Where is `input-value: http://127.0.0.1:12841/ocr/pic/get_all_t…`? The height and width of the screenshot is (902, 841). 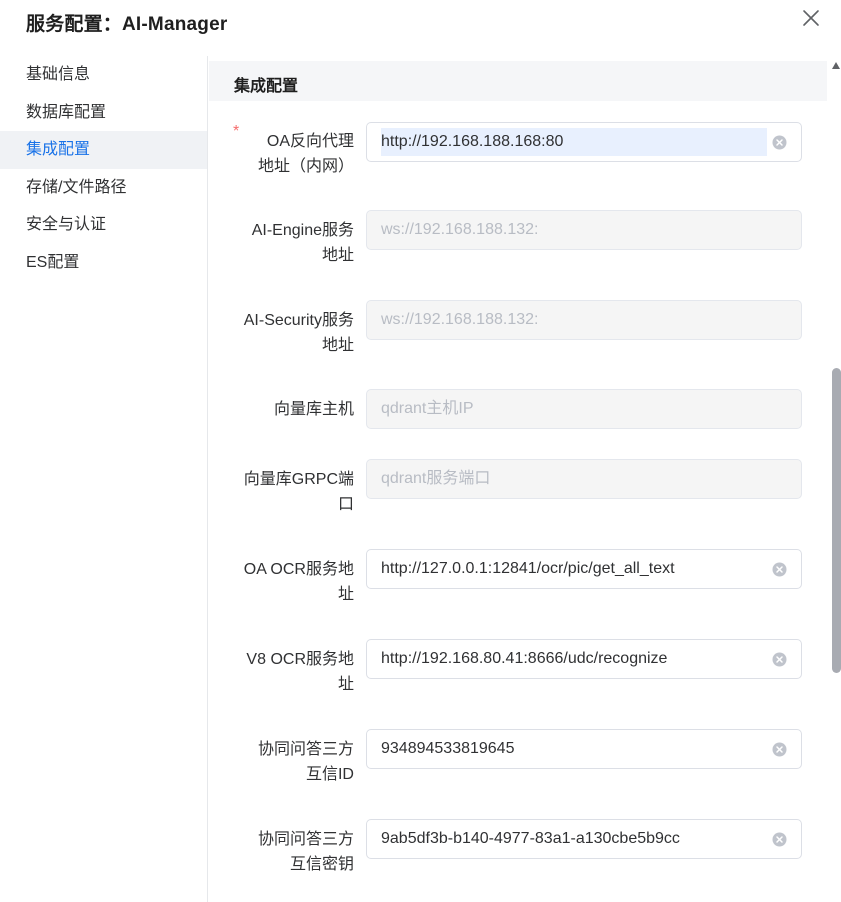
input-value: http://127.0.0.1:12841/ocr/pic/get_all_t… is located at coordinates (528, 568).